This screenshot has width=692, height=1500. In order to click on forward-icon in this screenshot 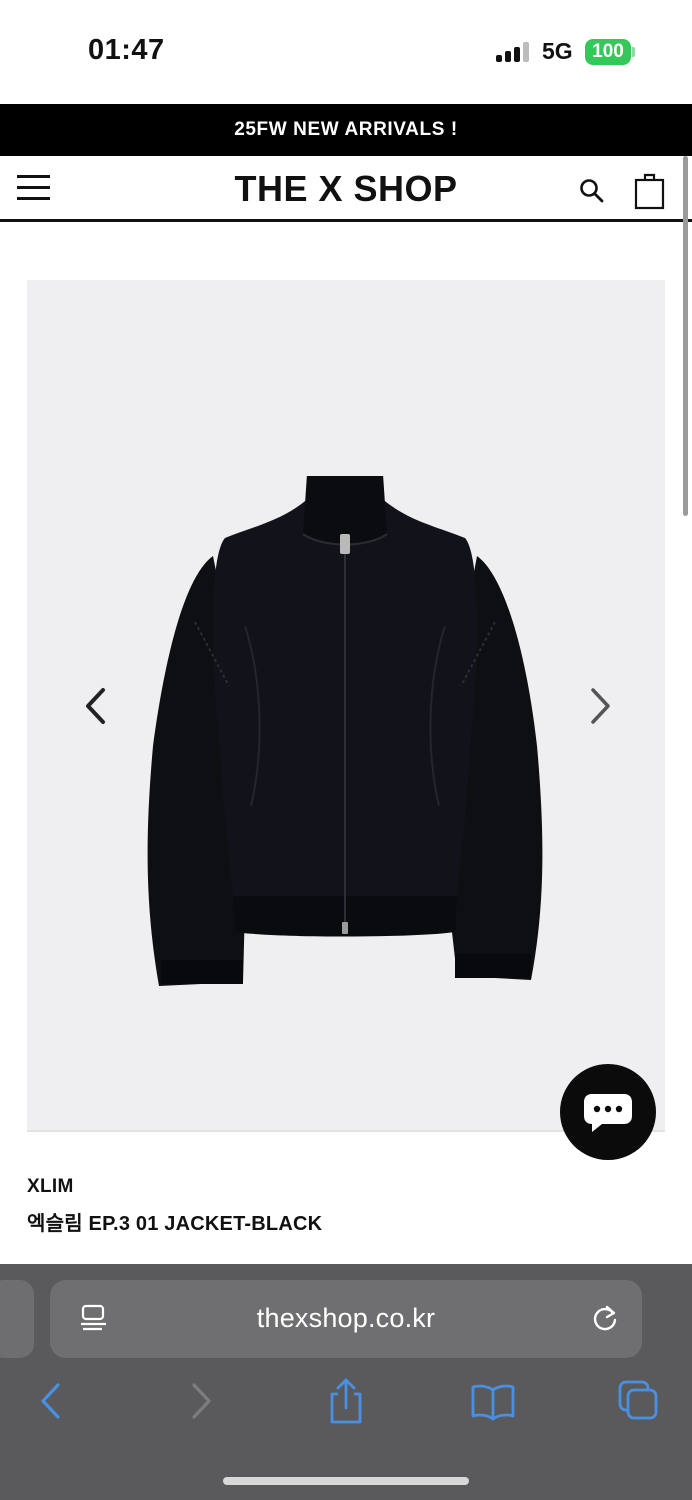, I will do `click(200, 1401)`.